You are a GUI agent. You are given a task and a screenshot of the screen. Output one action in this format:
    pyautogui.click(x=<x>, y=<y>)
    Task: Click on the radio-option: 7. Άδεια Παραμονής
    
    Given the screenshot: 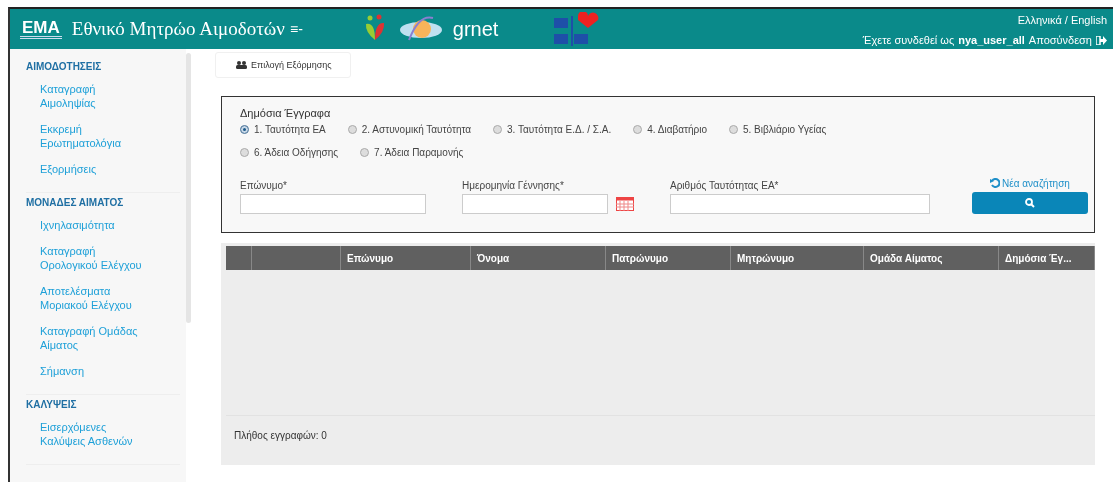 What is the action you would take?
    pyautogui.click(x=412, y=152)
    